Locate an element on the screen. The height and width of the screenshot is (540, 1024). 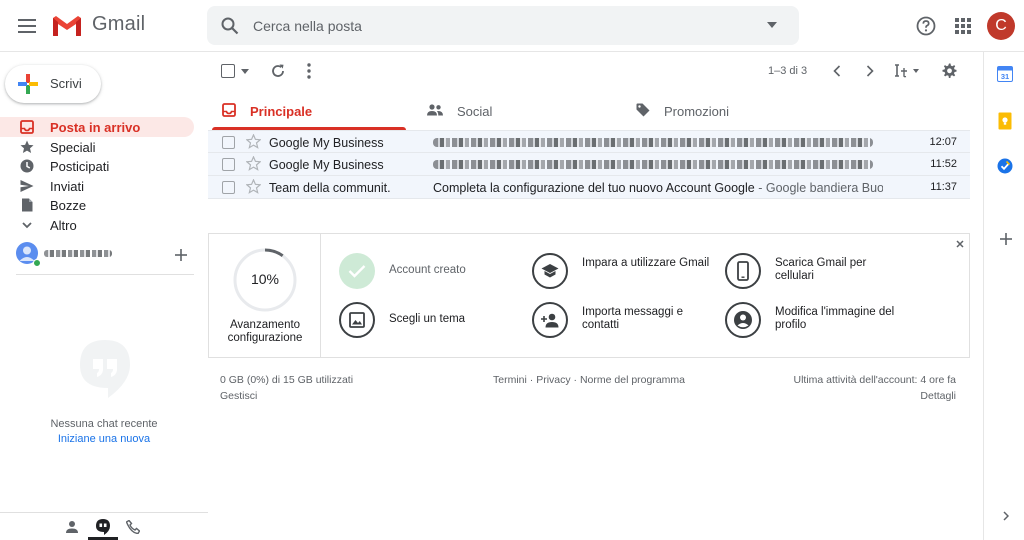
privacy-link: Privacy is located at coordinates (553, 380).